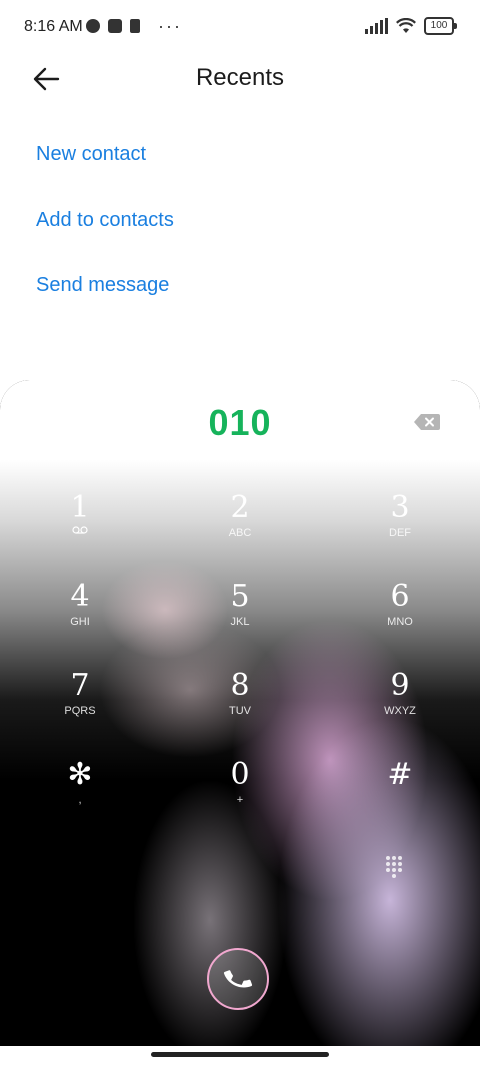  What do you see at coordinates (240, 685) in the screenshot?
I see `key-digit: 8` at bounding box center [240, 685].